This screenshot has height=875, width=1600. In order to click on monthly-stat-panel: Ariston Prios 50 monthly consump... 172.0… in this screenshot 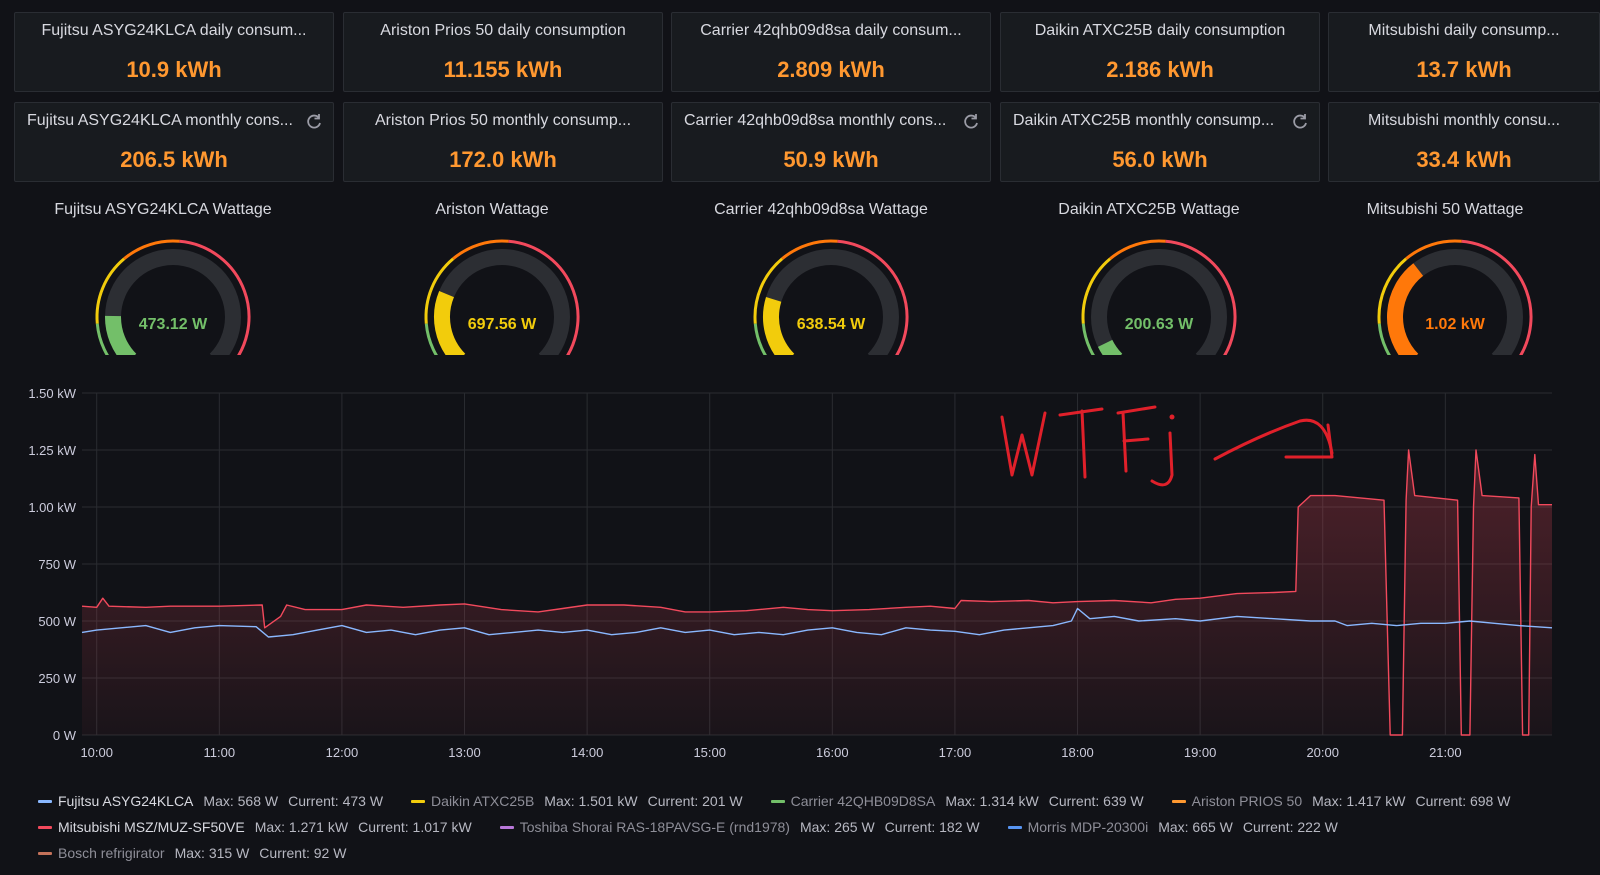, I will do `click(503, 142)`.